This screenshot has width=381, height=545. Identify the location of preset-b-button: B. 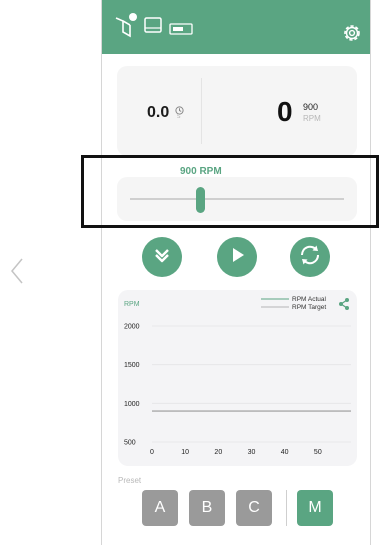
(207, 508).